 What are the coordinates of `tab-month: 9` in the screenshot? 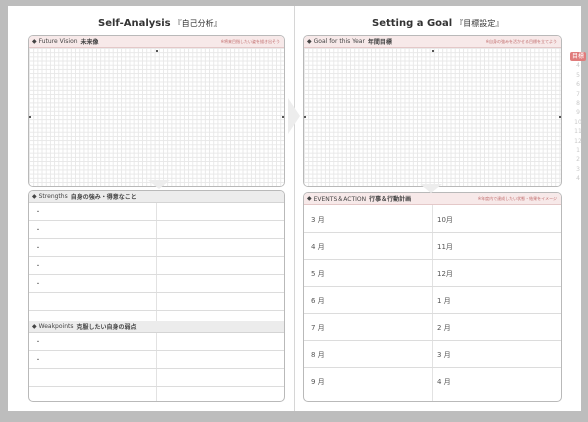 It's located at (578, 112).